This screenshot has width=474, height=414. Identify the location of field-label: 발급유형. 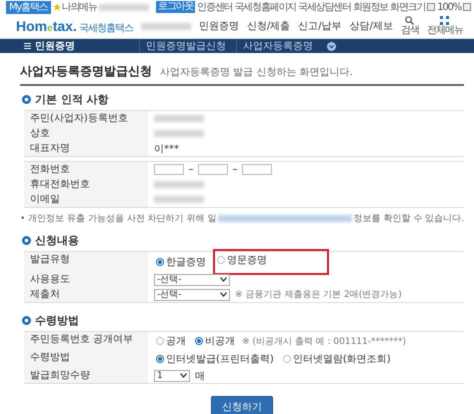
(86, 262).